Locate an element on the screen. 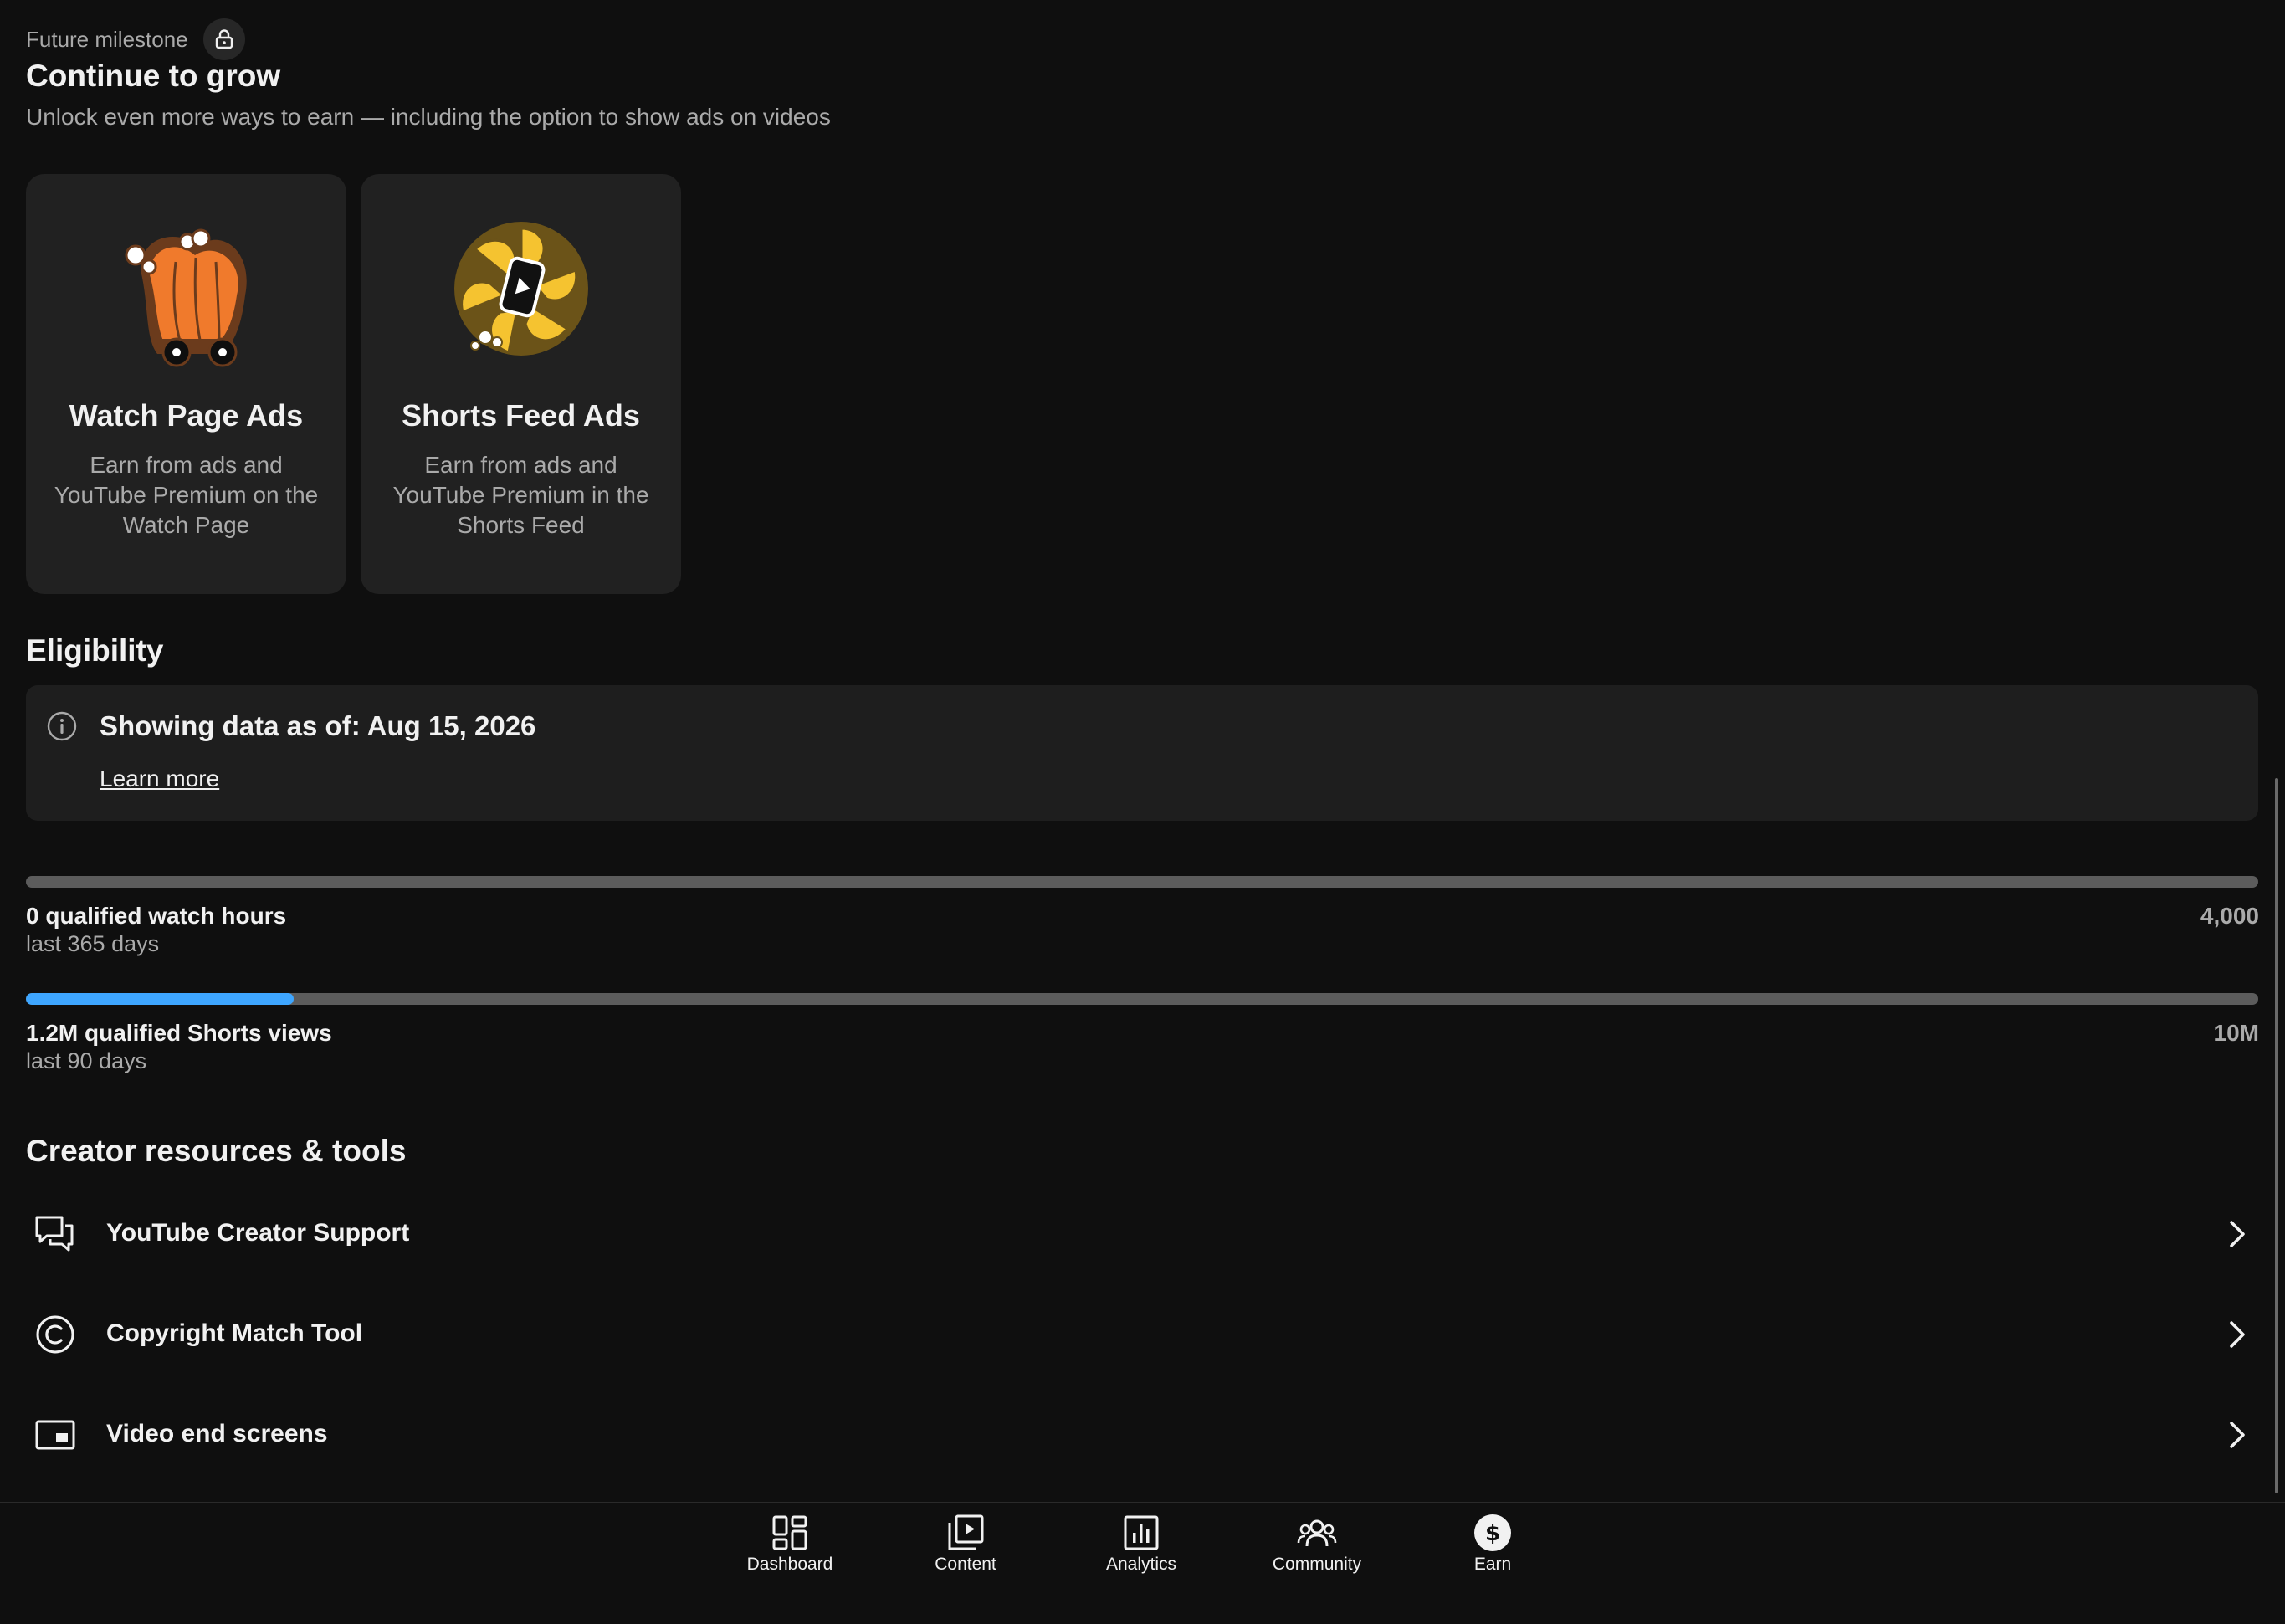 The width and height of the screenshot is (2285, 1624). scrollbar is located at coordinates (2276, 1135).